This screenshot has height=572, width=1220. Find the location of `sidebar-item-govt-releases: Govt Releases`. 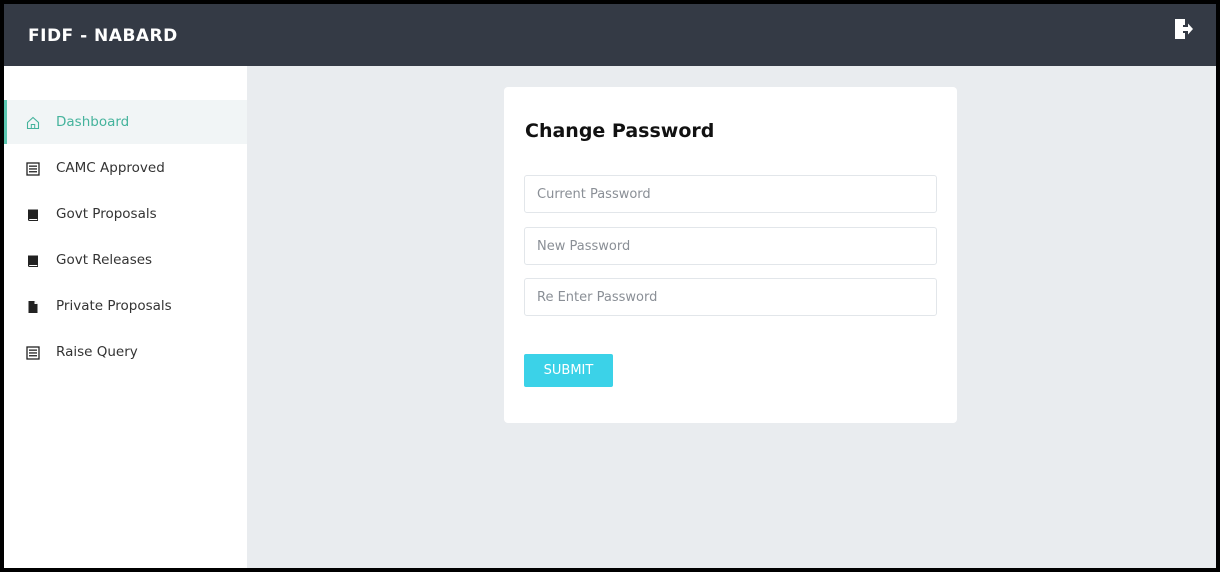

sidebar-item-govt-releases: Govt Releases is located at coordinates (125, 260).